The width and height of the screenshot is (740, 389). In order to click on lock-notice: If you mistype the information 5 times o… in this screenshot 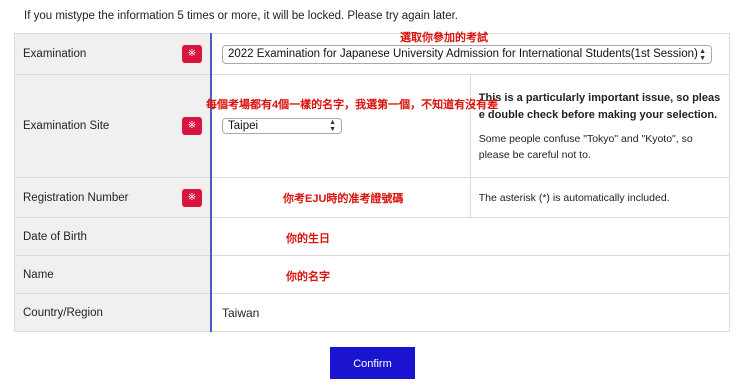, I will do `click(241, 16)`.